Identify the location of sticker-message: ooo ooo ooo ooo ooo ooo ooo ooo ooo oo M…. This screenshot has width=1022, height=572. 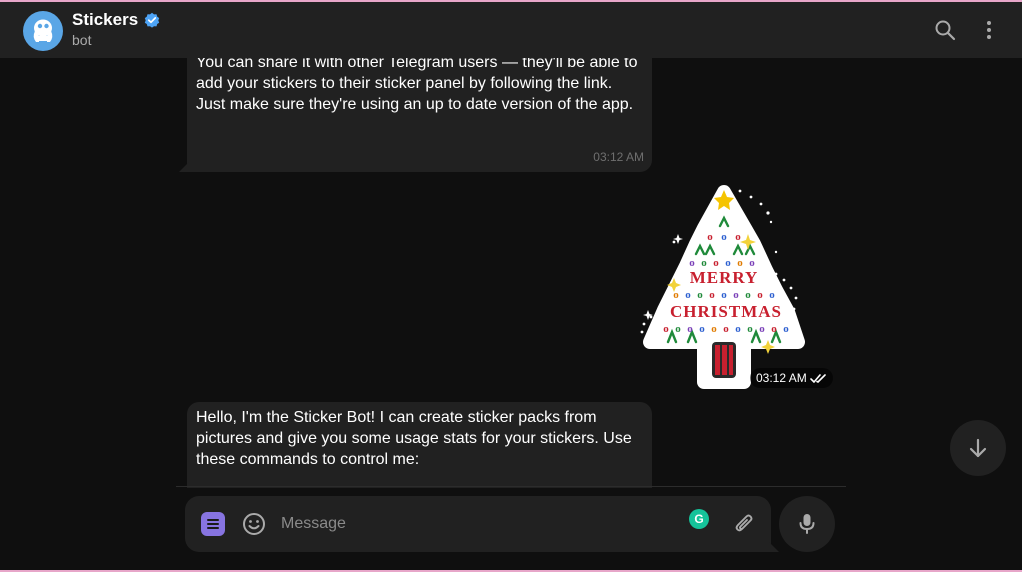
(724, 287).